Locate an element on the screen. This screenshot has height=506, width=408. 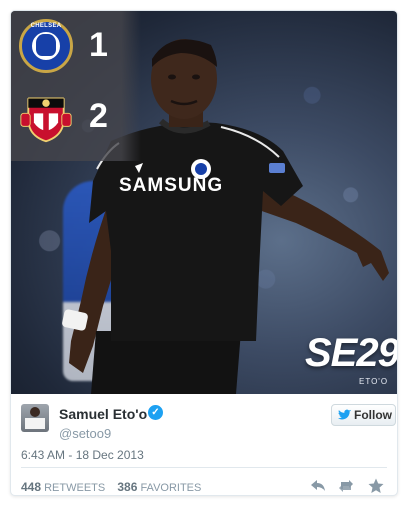
author-name: Samuel Eto'o is located at coordinates (103, 414).